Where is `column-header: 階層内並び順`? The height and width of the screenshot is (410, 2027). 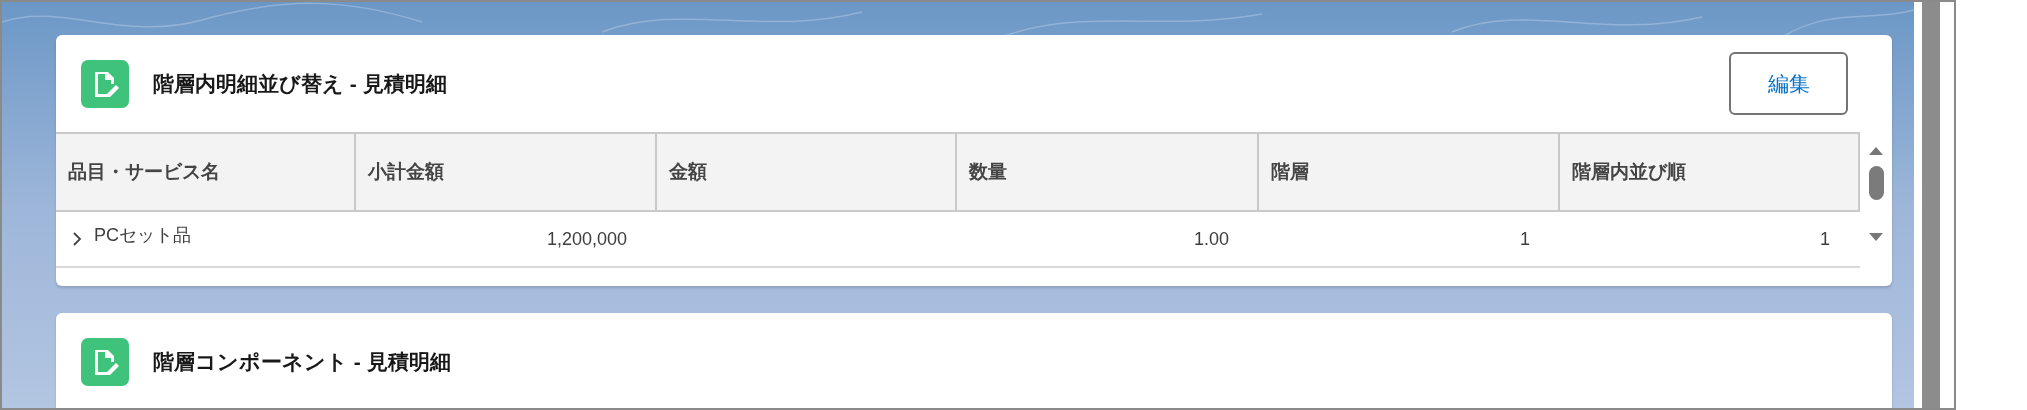
column-header: 階層内並び順 is located at coordinates (1710, 172).